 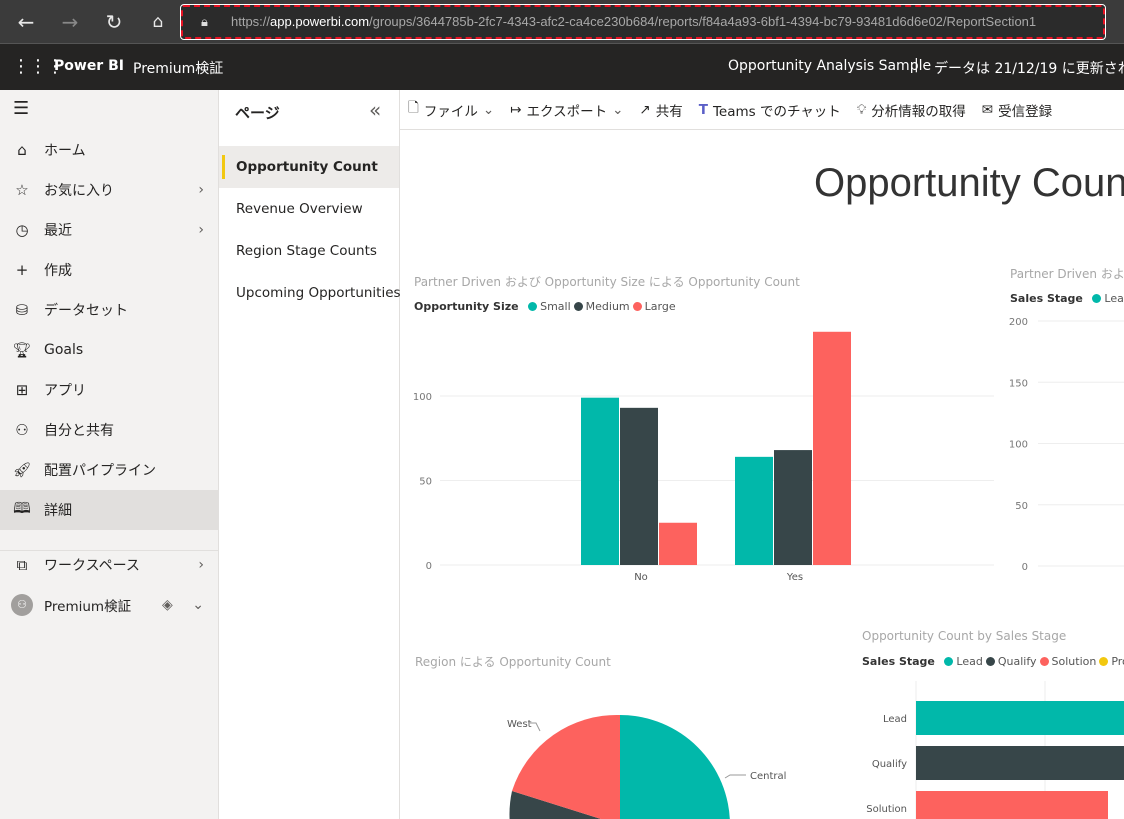 I want to click on page-tab: Upcoming Opportunities, so click(x=310, y=293).